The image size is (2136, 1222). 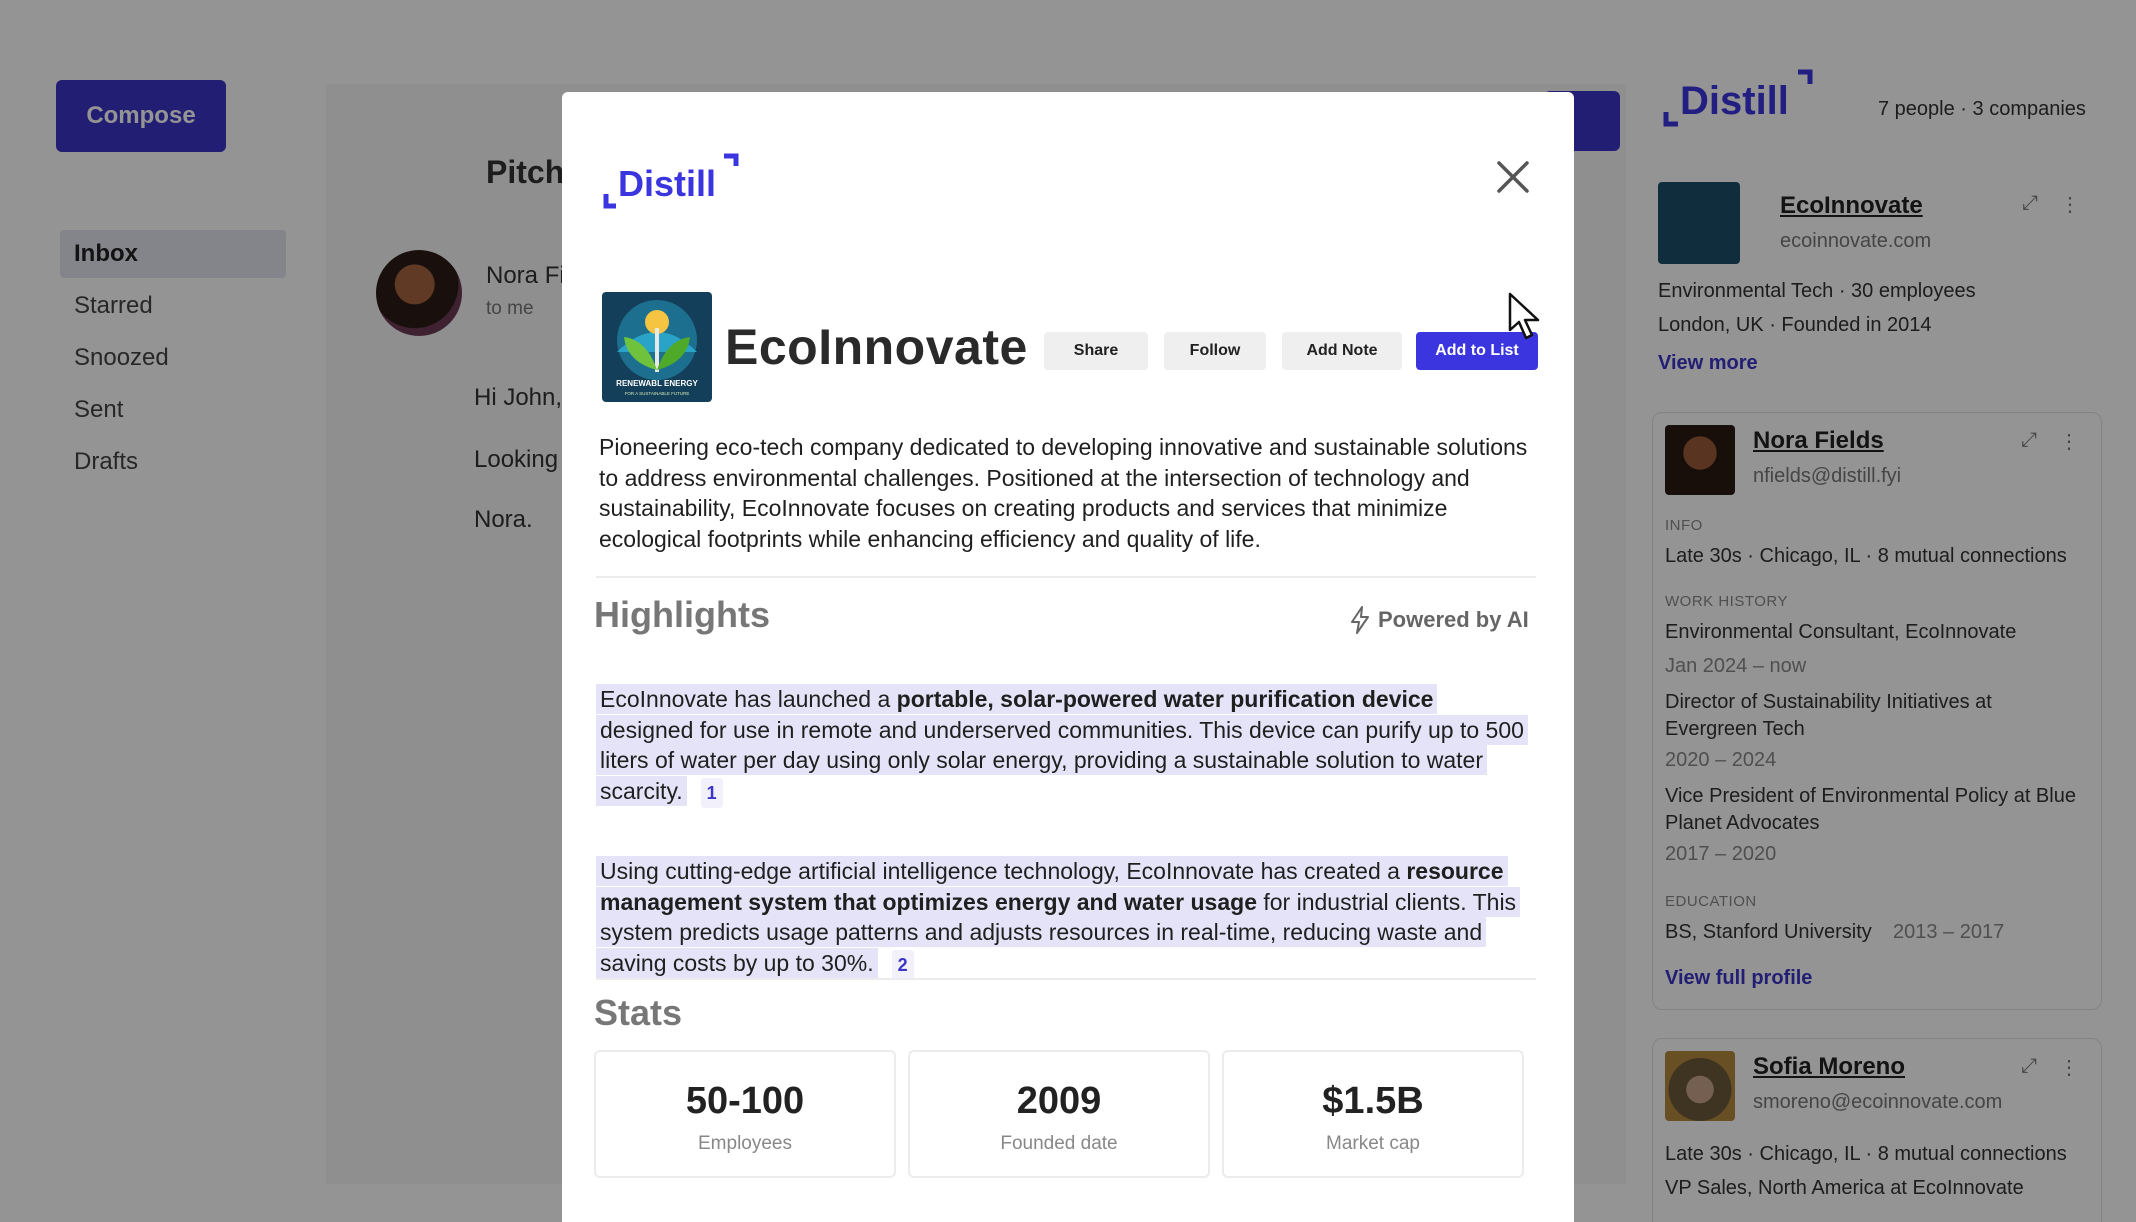 What do you see at coordinates (902, 964) in the screenshot?
I see `citation-link: 2` at bounding box center [902, 964].